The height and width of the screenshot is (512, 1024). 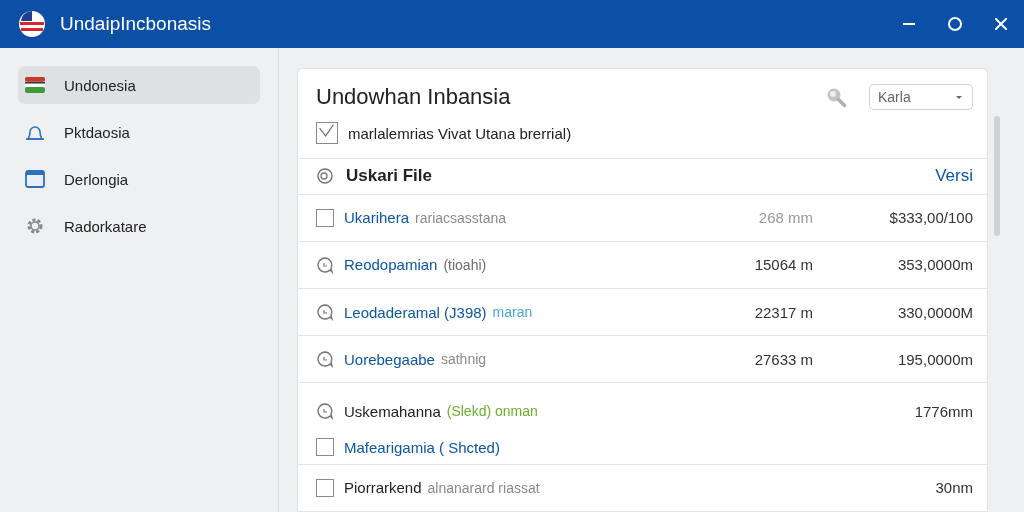 What do you see at coordinates (934, 265) in the screenshot?
I see `item-price: 353,0000m` at bounding box center [934, 265].